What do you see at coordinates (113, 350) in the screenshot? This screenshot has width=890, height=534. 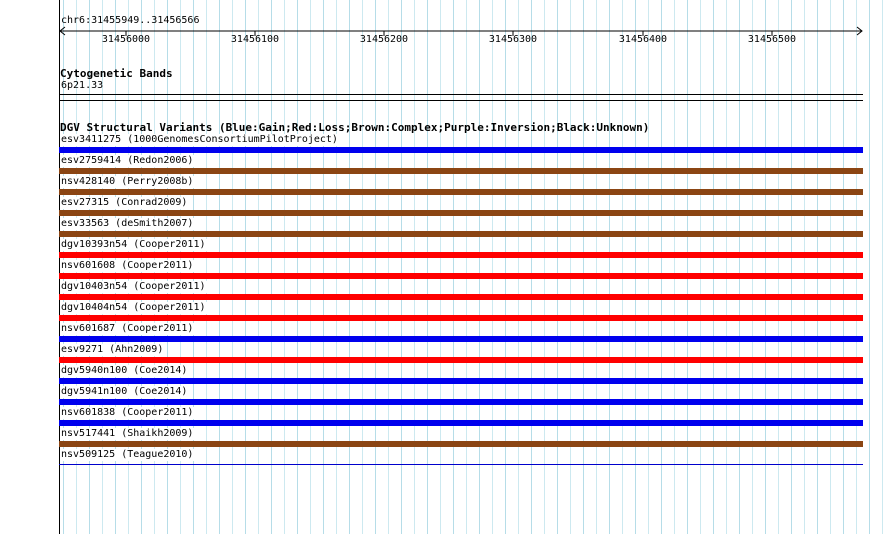 I see `variant-label: esv9271 (Ahn2009)` at bounding box center [113, 350].